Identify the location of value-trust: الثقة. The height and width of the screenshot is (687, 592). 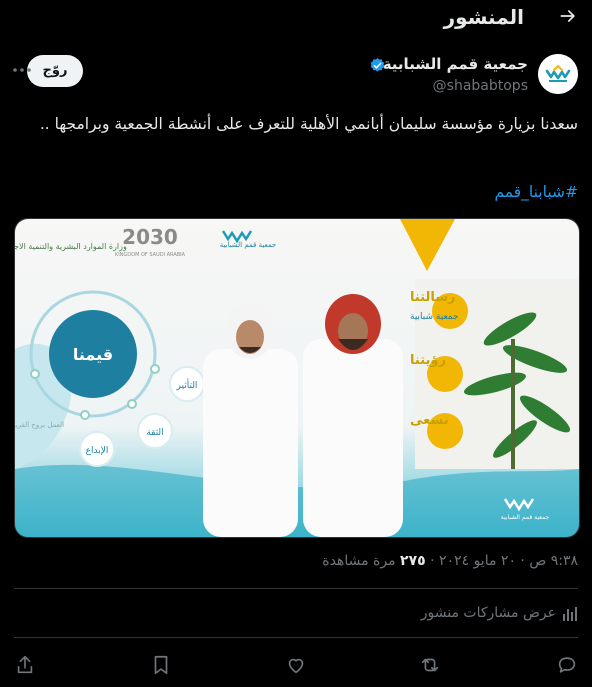
(154, 433).